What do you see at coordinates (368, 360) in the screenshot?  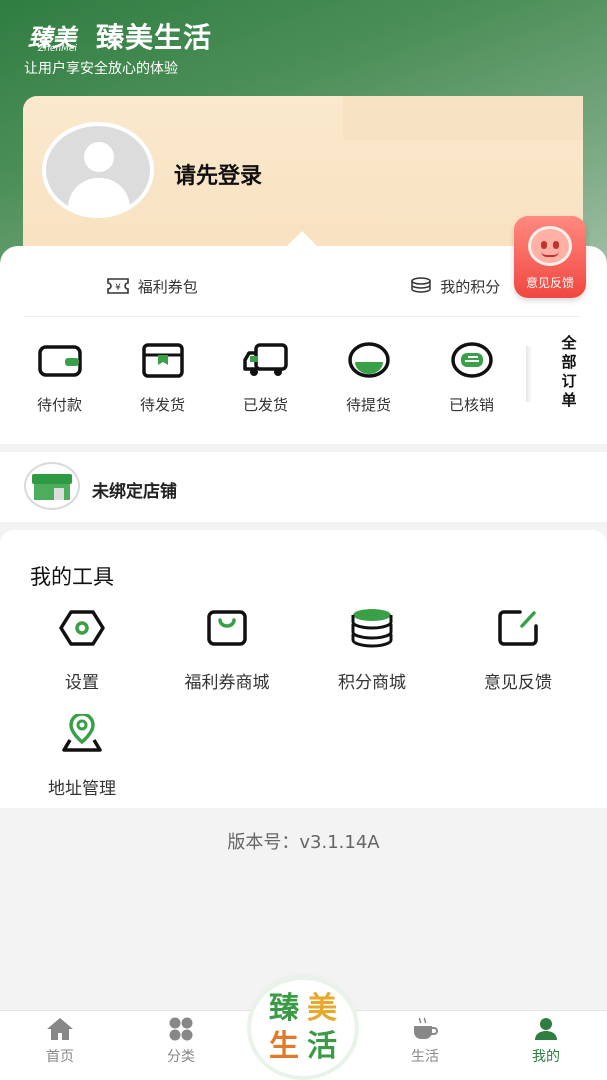 I see `pickup-icon` at bounding box center [368, 360].